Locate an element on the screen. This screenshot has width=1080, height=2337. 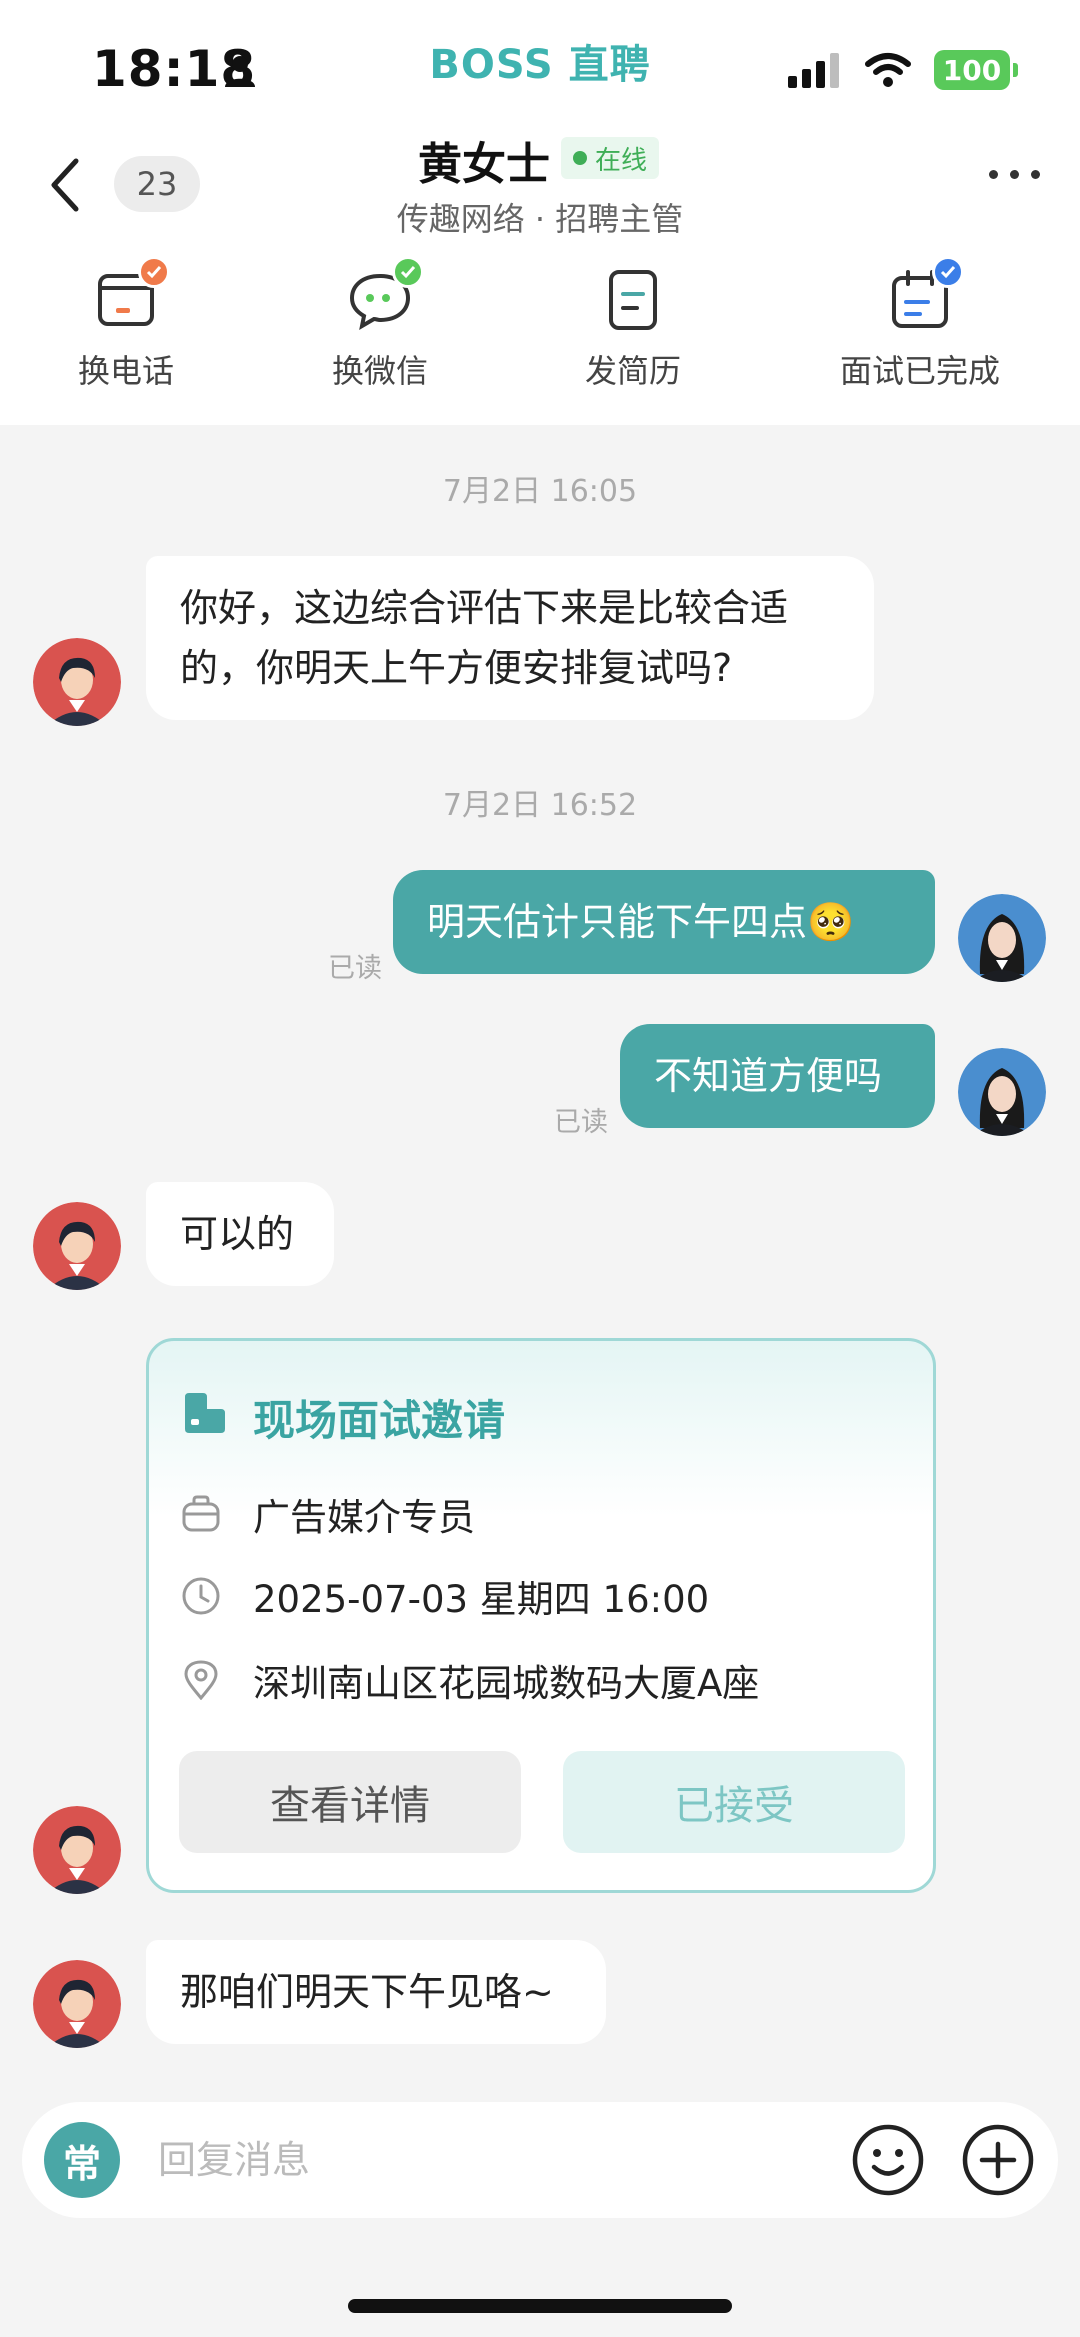
home-indicator is located at coordinates (540, 2306).